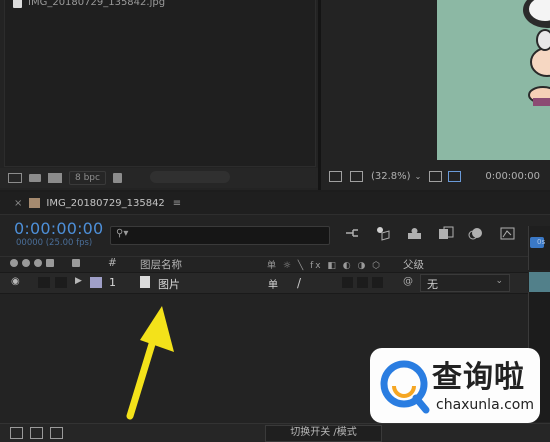 The height and width of the screenshot is (442, 550). What do you see at coordinates (493, 80) in the screenshot?
I see `composition-canvas` at bounding box center [493, 80].